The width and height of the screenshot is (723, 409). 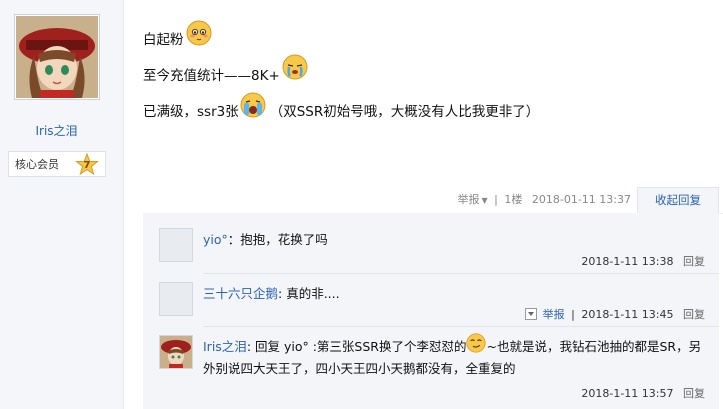 I want to click on level-number: 7, so click(x=87, y=165).